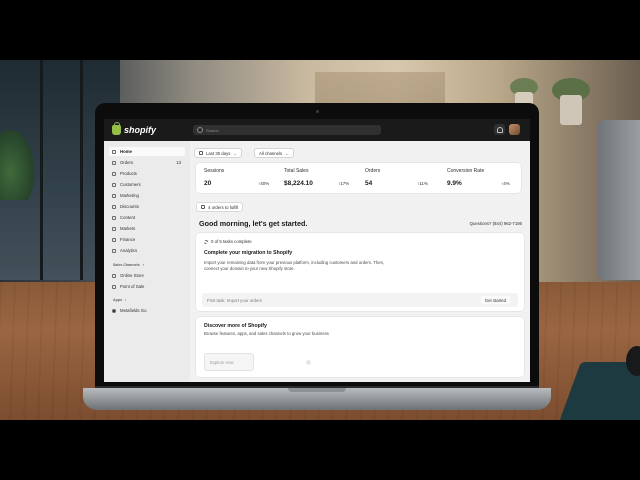 The width and height of the screenshot is (640, 480). Describe the element at coordinates (317, 111) in the screenshot. I see `webcam` at that location.